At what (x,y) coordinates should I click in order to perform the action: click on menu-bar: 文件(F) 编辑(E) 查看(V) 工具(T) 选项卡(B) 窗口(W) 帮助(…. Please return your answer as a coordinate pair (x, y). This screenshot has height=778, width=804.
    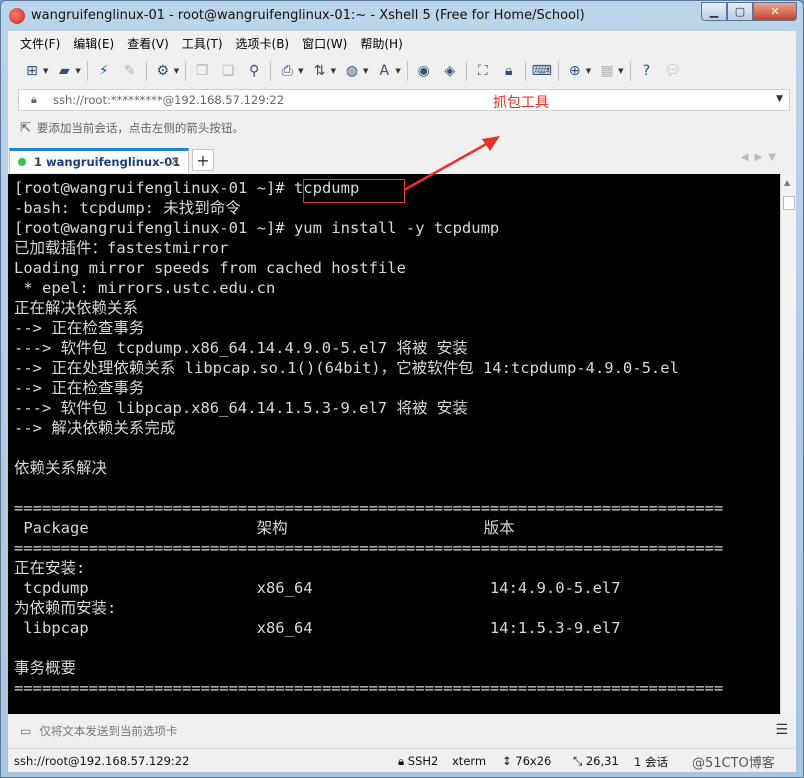
    Looking at the image, I should click on (402, 43).